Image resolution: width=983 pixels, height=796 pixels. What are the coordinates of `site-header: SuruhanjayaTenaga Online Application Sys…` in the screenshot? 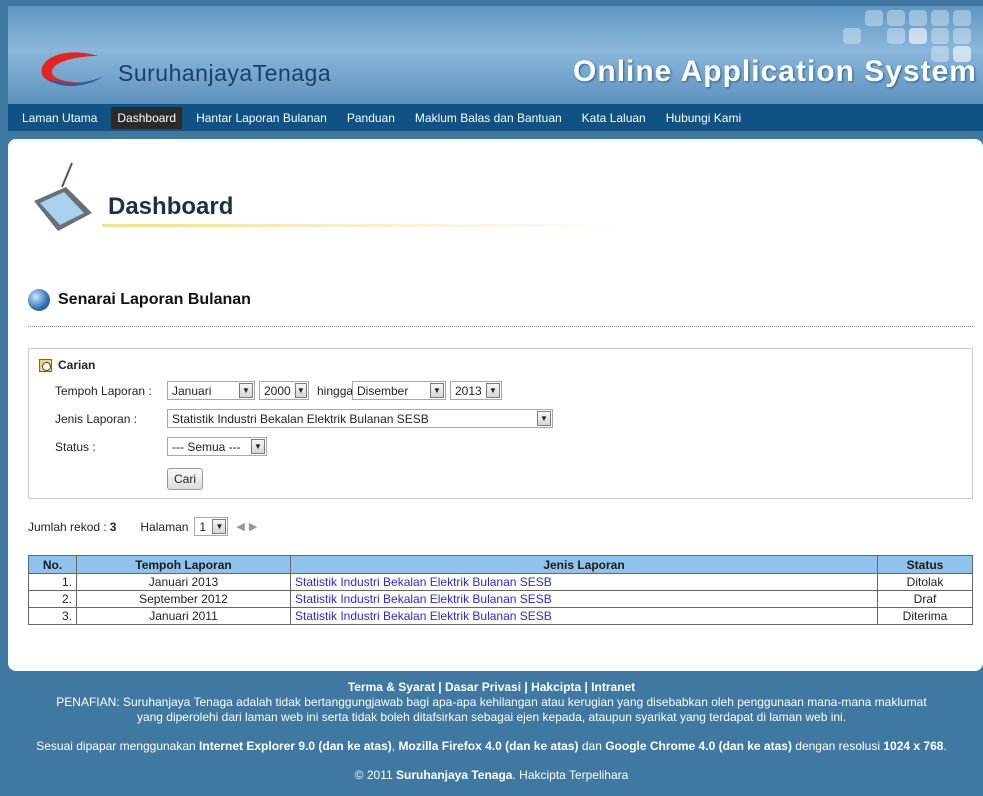 It's located at (495, 55).